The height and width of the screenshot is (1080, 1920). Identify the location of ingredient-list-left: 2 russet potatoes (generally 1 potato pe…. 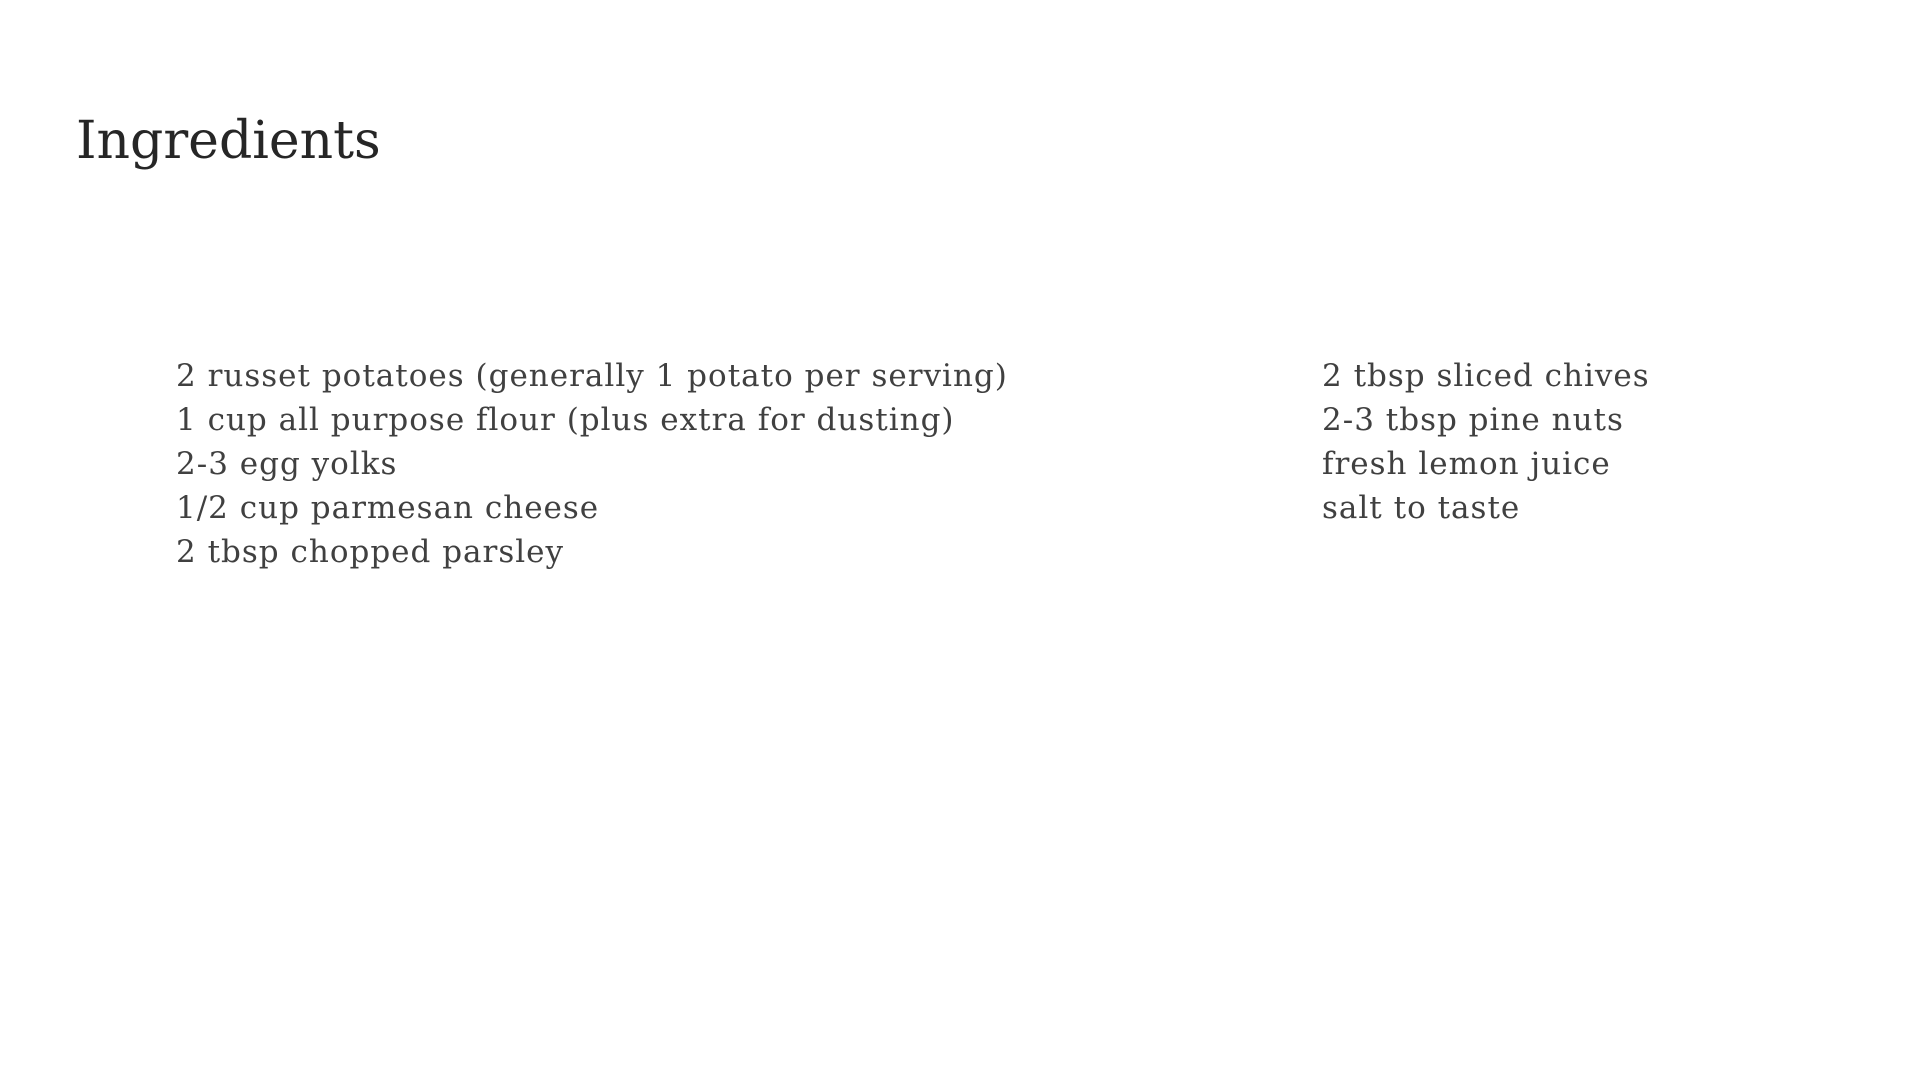
(676, 464).